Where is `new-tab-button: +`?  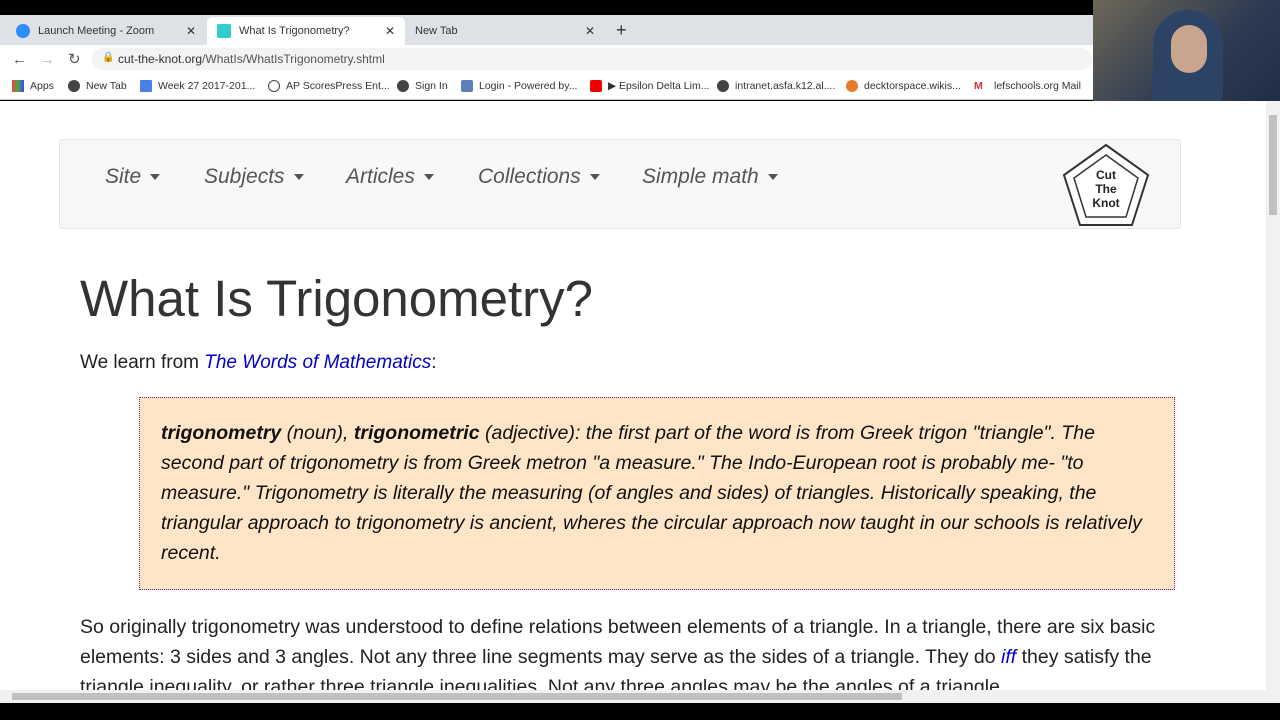
new-tab-button: + is located at coordinates (621, 30).